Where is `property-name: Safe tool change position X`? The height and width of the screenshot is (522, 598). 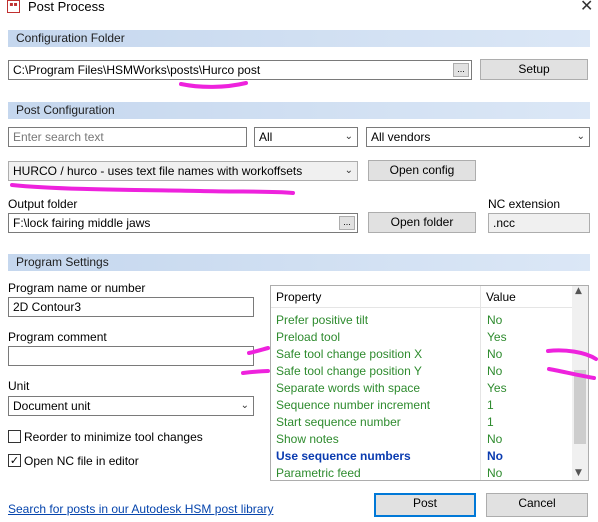 property-name: Safe tool change position X is located at coordinates (349, 354).